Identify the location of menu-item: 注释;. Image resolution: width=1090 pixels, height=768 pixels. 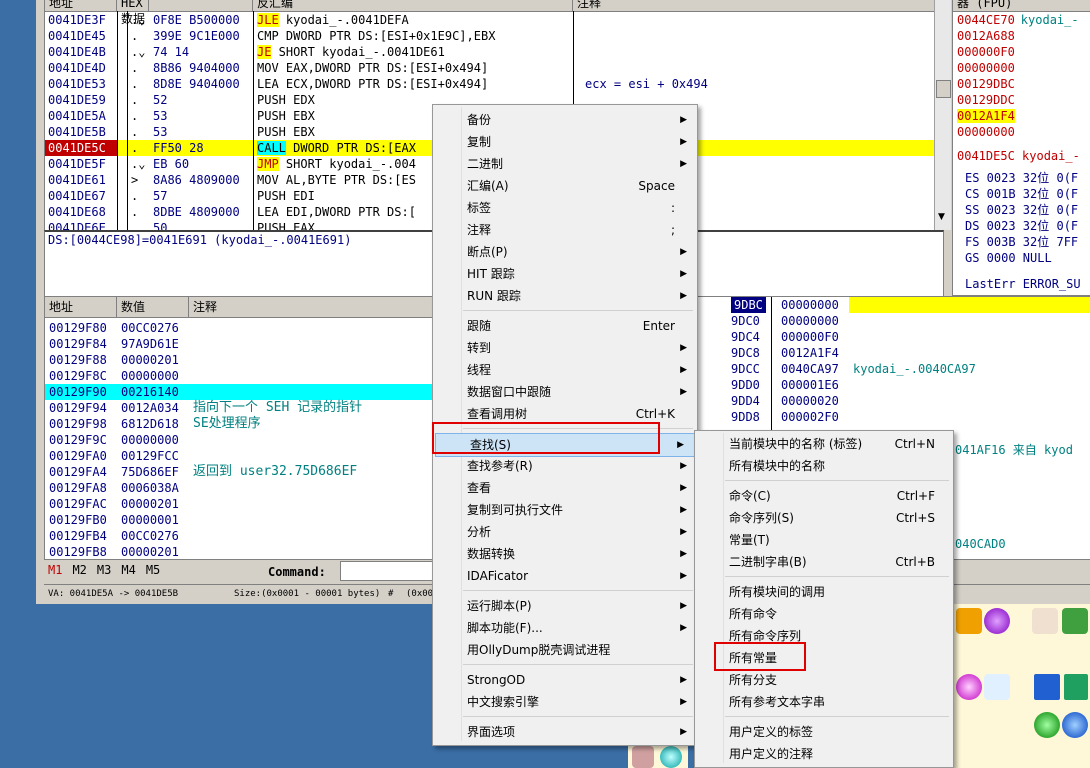
(565, 230).